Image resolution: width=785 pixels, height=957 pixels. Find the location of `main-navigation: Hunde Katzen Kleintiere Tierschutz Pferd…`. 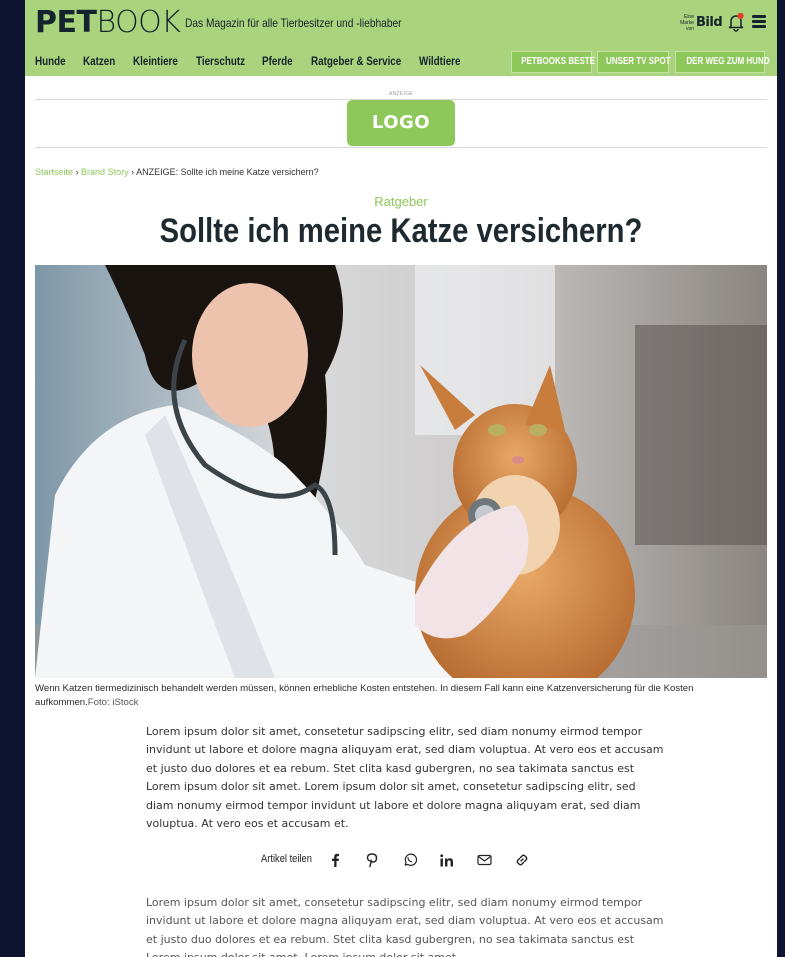

main-navigation: Hunde Katzen Kleintiere Tierschutz Pferd… is located at coordinates (401, 62).